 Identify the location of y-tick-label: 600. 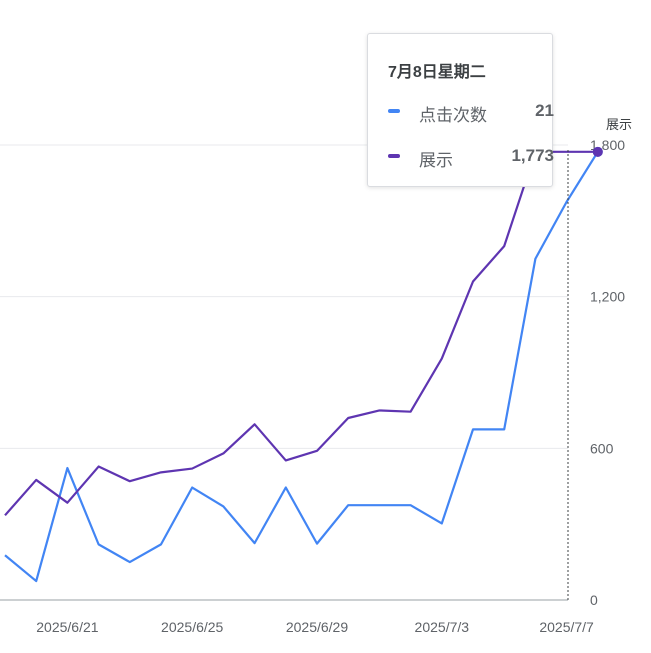
(602, 448).